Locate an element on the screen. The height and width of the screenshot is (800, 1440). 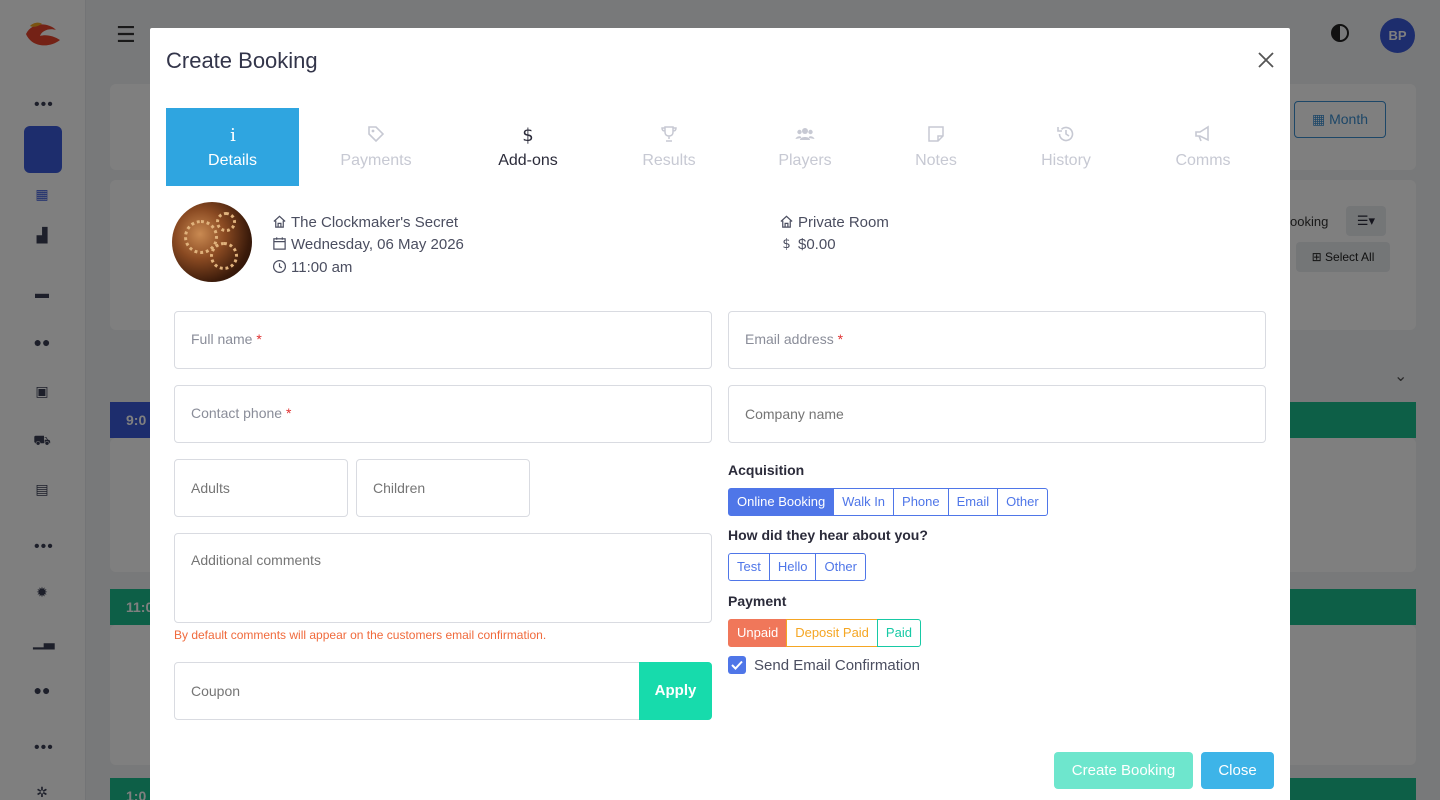
acquisition-options: Online Booking Walk In Phone Email Other is located at coordinates (888, 502).